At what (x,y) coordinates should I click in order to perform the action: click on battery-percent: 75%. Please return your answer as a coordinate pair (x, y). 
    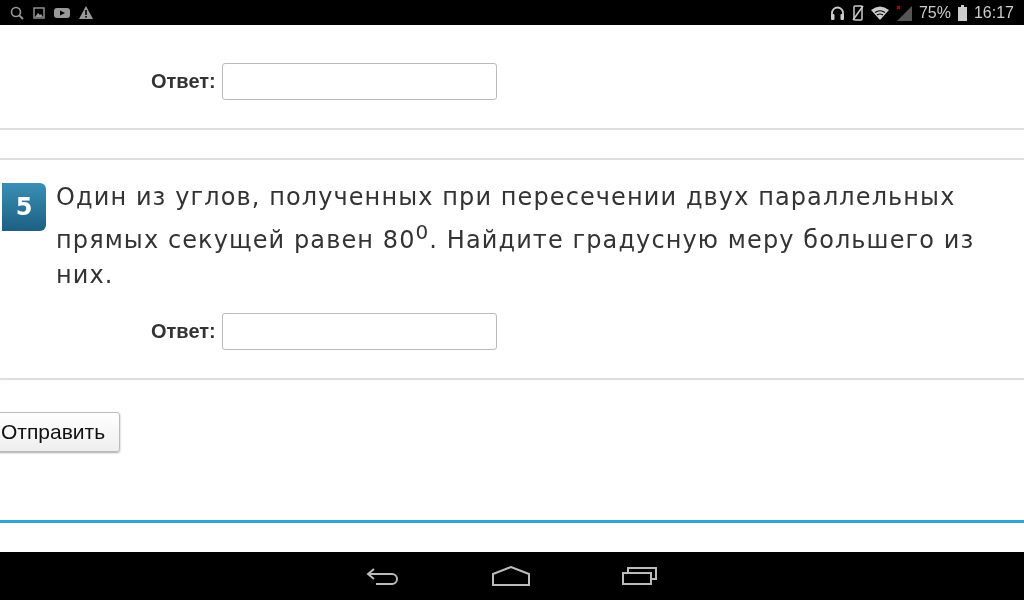
    Looking at the image, I should click on (934, 12).